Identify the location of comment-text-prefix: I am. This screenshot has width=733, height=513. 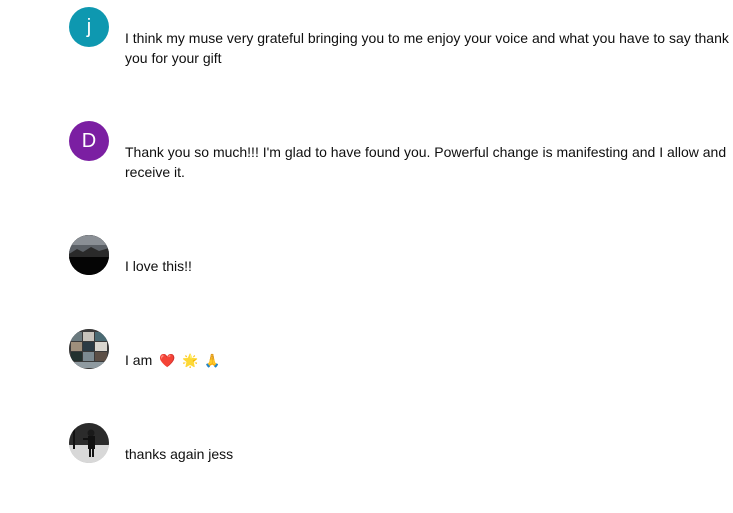
(139, 360).